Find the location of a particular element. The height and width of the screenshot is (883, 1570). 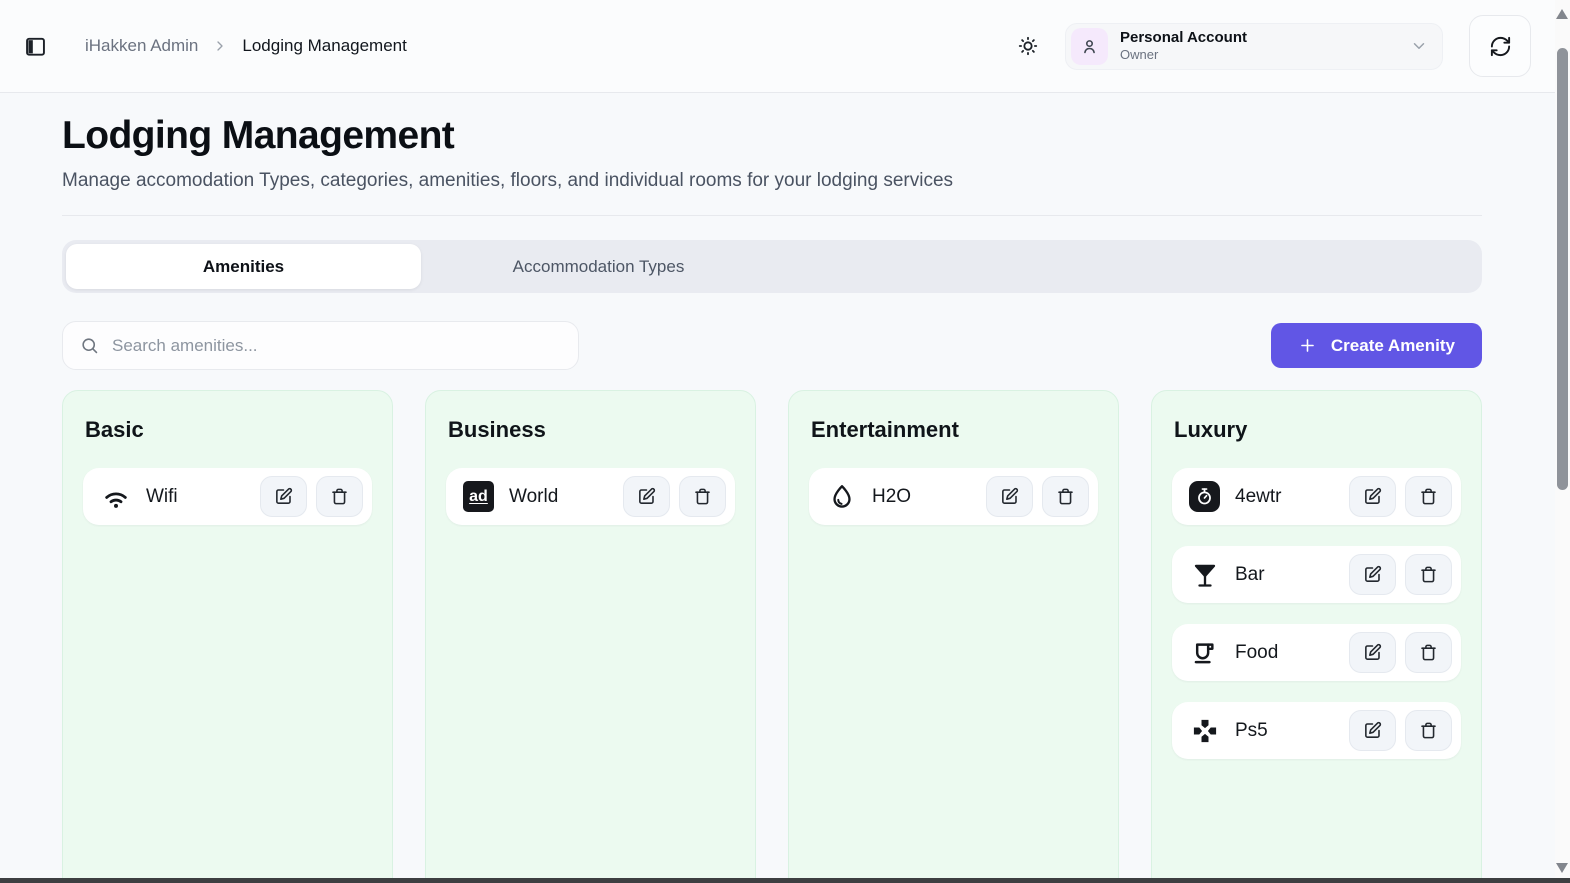

vertical-scrollbar is located at coordinates (1562, 441).